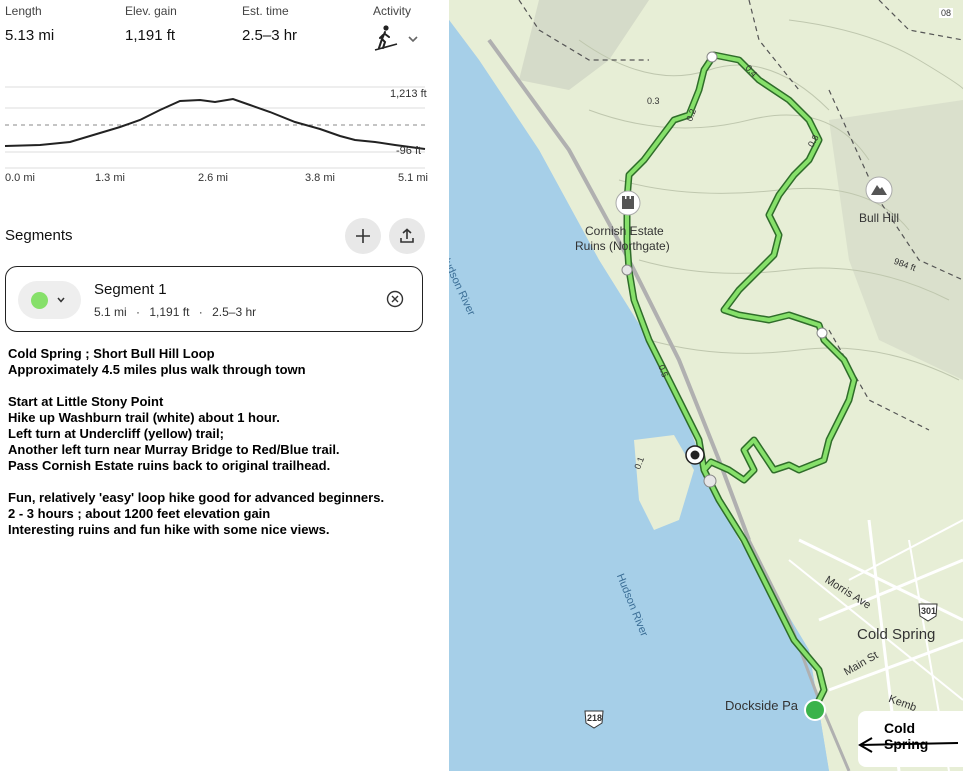  What do you see at coordinates (234, 312) in the screenshot?
I see `segment-time: 2.5–3 hr` at bounding box center [234, 312].